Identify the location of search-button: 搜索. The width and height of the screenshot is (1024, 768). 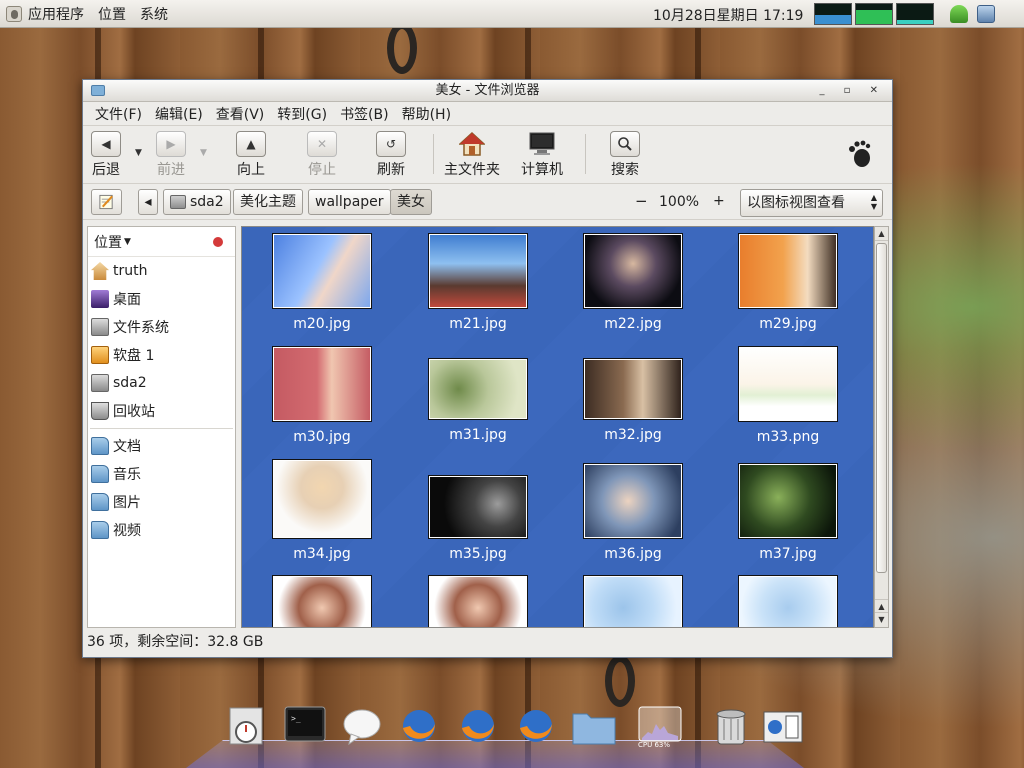
(625, 155).